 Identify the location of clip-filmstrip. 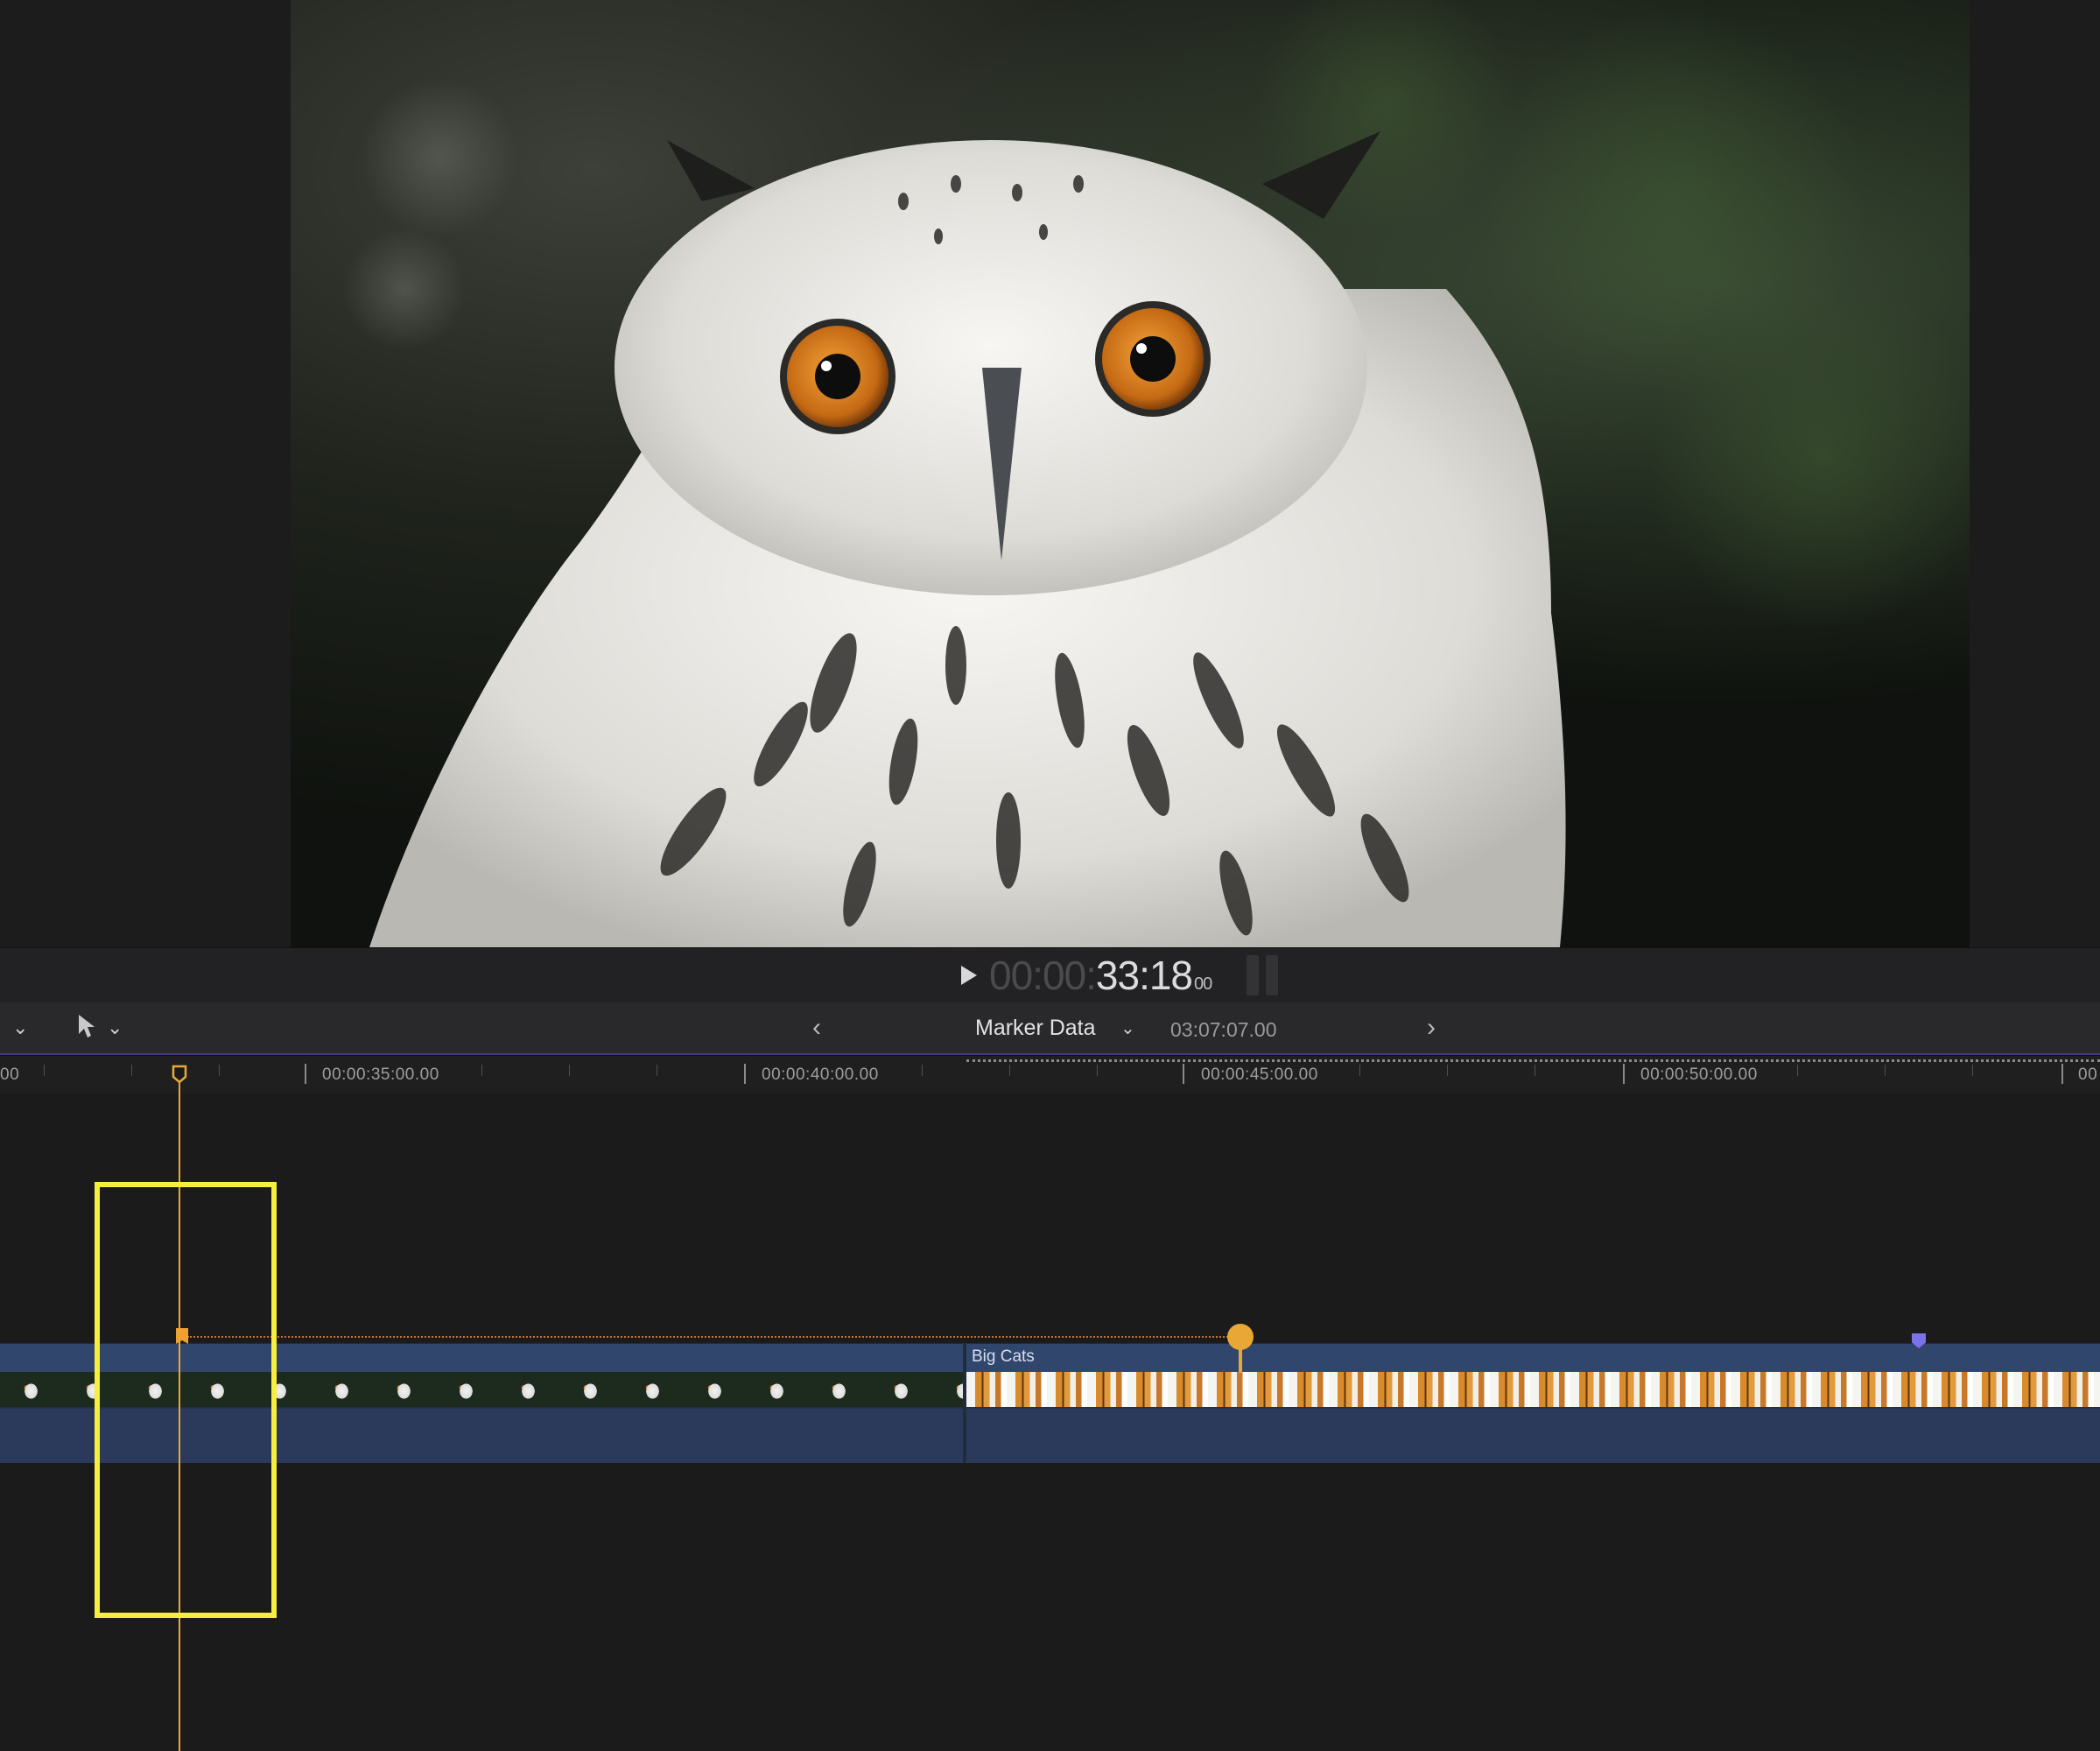
(1533, 1389).